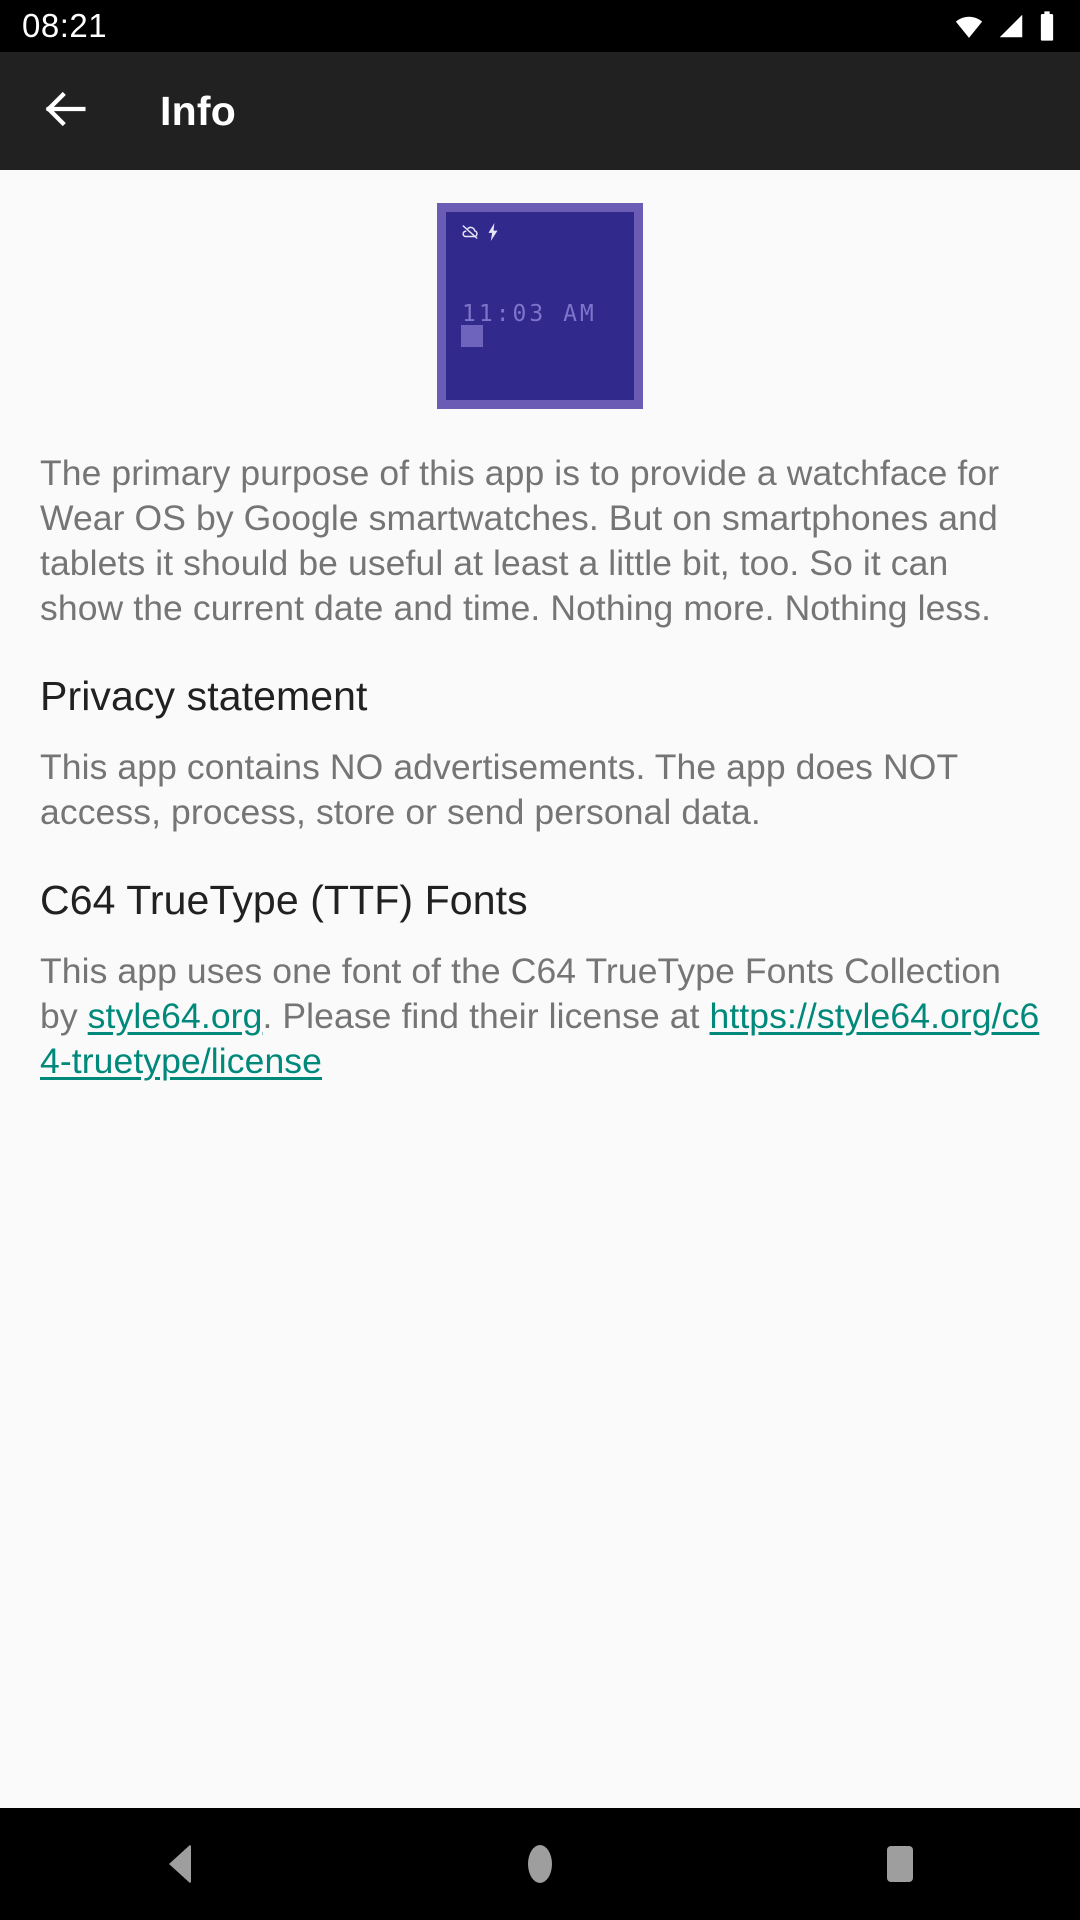  Describe the element at coordinates (480, 234) in the screenshot. I see `watchface-status-icons` at that location.